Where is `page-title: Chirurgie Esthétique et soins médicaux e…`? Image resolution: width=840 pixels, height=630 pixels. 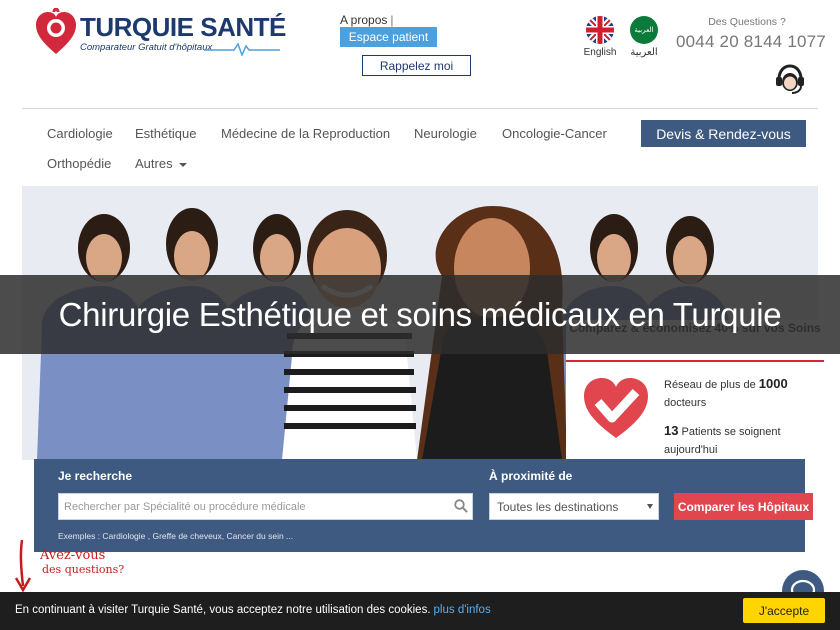 page-title: Chirurgie Esthétique et soins médicaux e… is located at coordinates (420, 314).